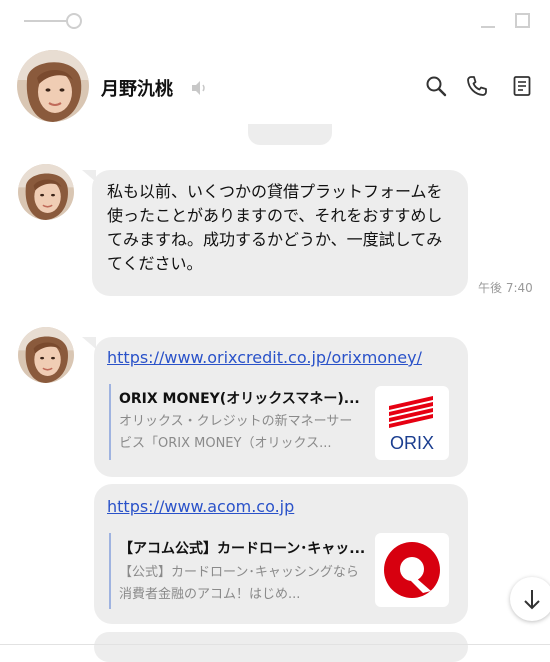  Describe the element at coordinates (488, 20) in the screenshot. I see `minimize-button` at that location.